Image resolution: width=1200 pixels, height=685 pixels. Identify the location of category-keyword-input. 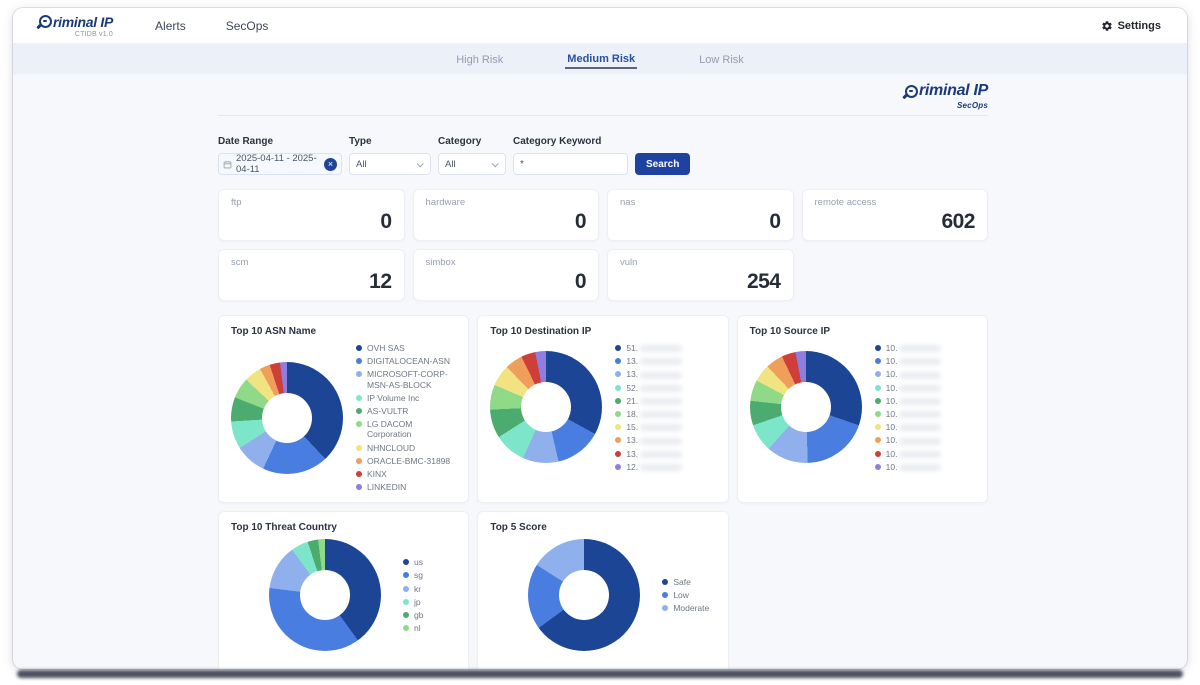
(570, 164).